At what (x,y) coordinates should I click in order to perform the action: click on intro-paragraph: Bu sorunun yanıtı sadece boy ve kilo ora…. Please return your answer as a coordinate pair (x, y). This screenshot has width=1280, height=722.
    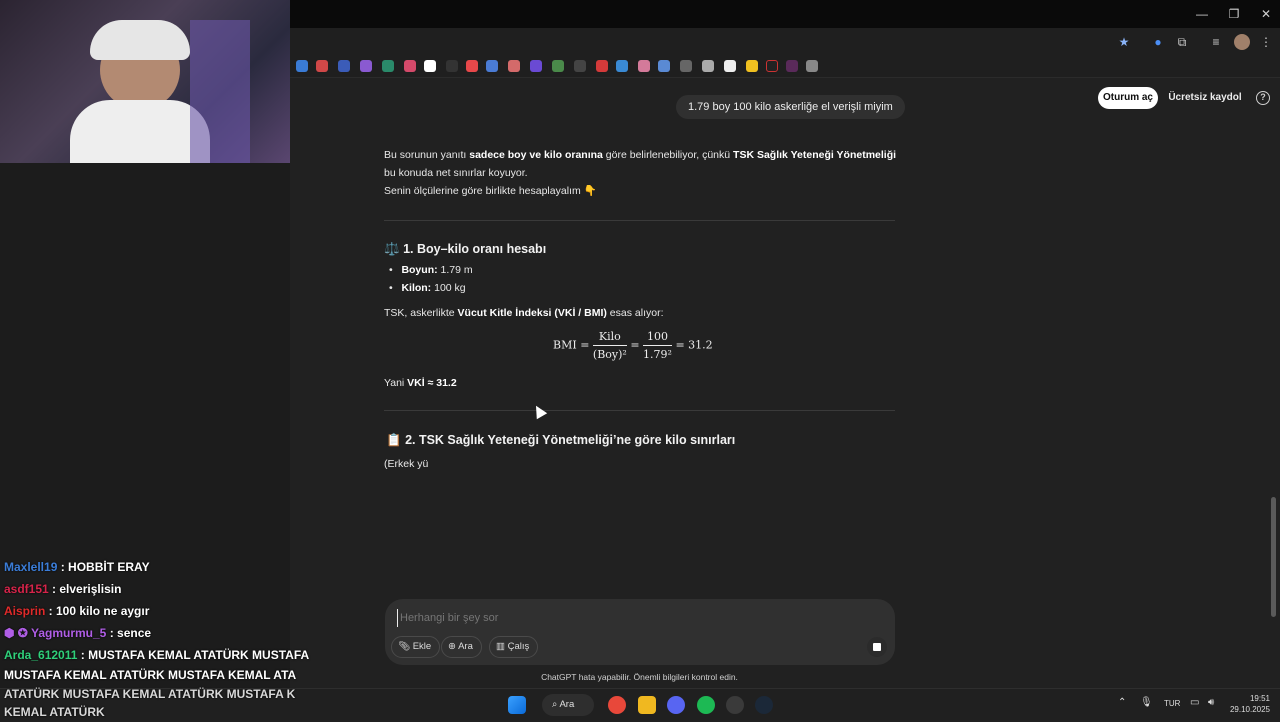
    Looking at the image, I should click on (640, 173).